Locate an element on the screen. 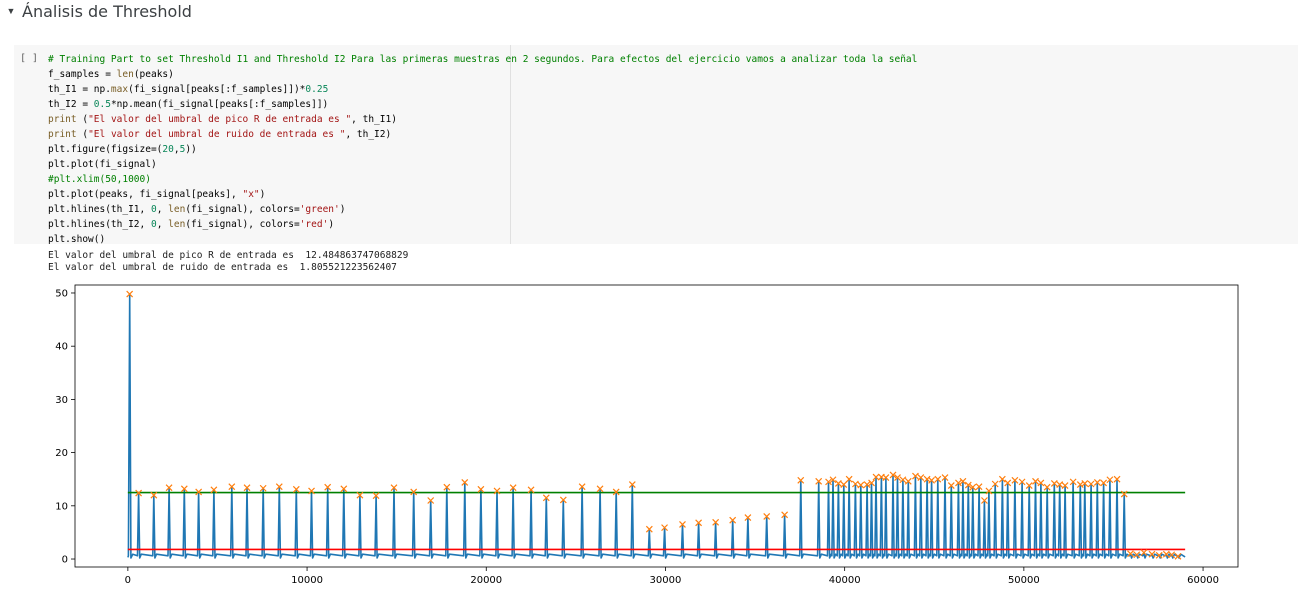 This screenshot has width=1298, height=596. code-token: , th_I2) is located at coordinates (368, 134).